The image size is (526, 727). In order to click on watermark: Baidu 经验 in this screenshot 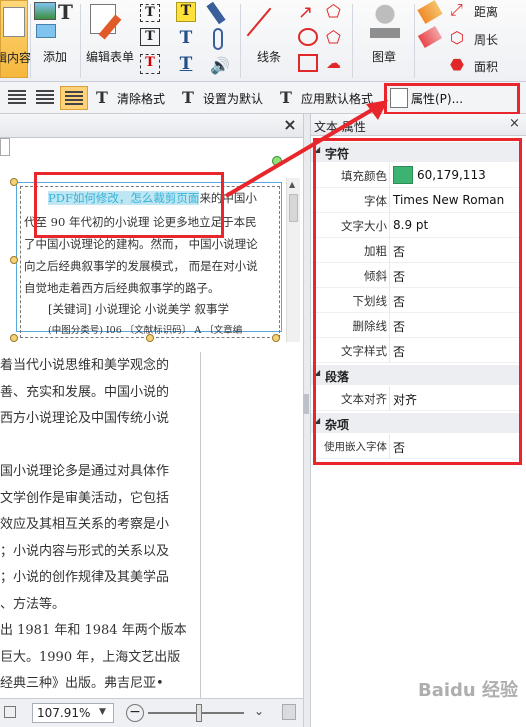, I will do `click(468, 690)`.